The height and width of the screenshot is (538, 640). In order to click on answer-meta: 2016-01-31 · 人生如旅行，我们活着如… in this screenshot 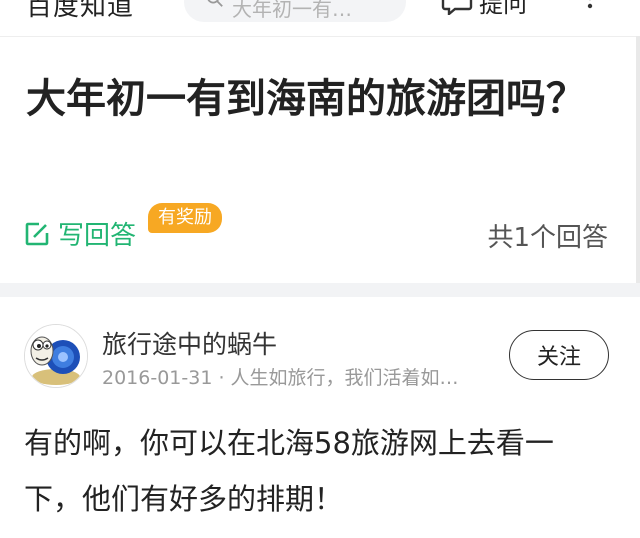, I will do `click(280, 378)`.